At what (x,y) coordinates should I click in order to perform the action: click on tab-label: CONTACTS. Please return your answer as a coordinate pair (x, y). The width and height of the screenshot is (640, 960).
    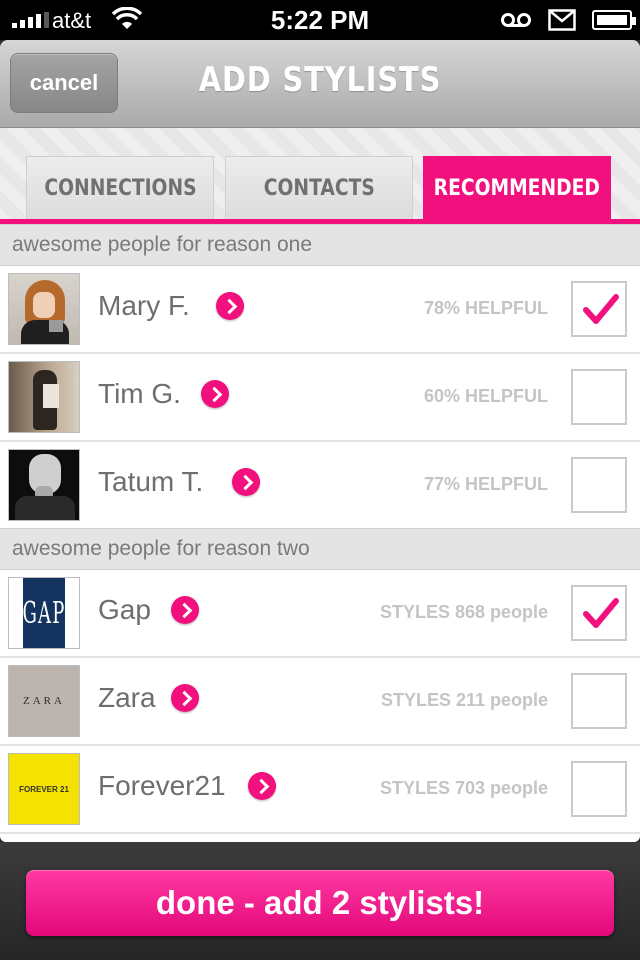
    Looking at the image, I should click on (319, 188).